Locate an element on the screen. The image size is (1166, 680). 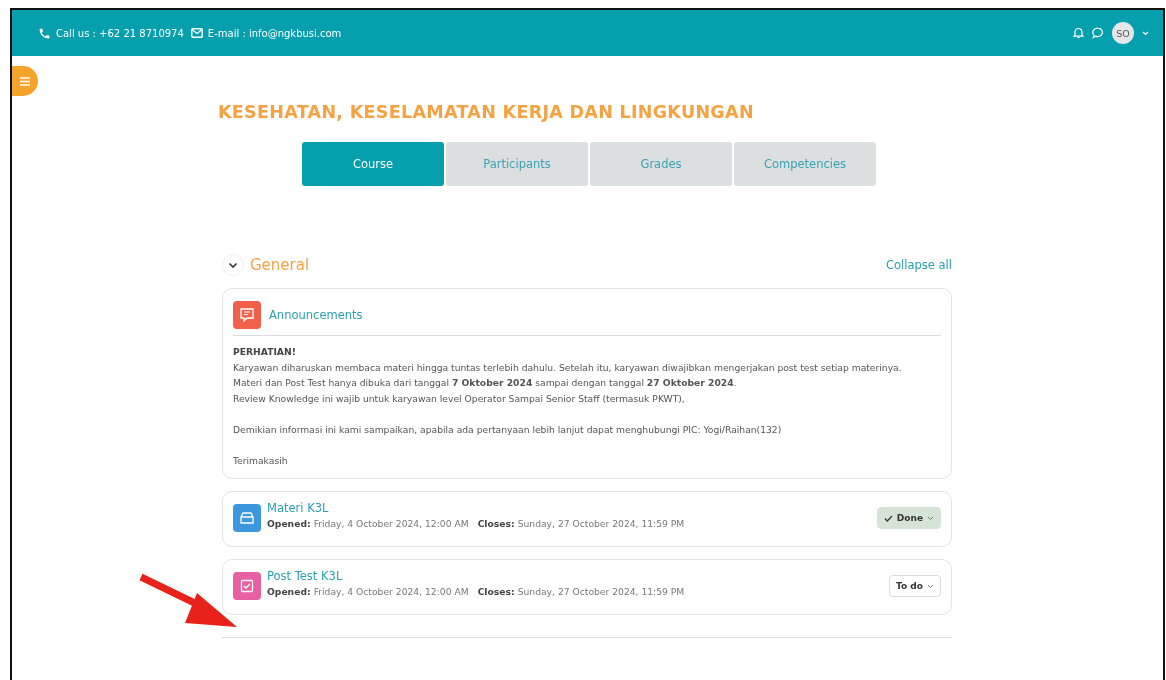
chevron-icon is located at coordinates (233, 265).